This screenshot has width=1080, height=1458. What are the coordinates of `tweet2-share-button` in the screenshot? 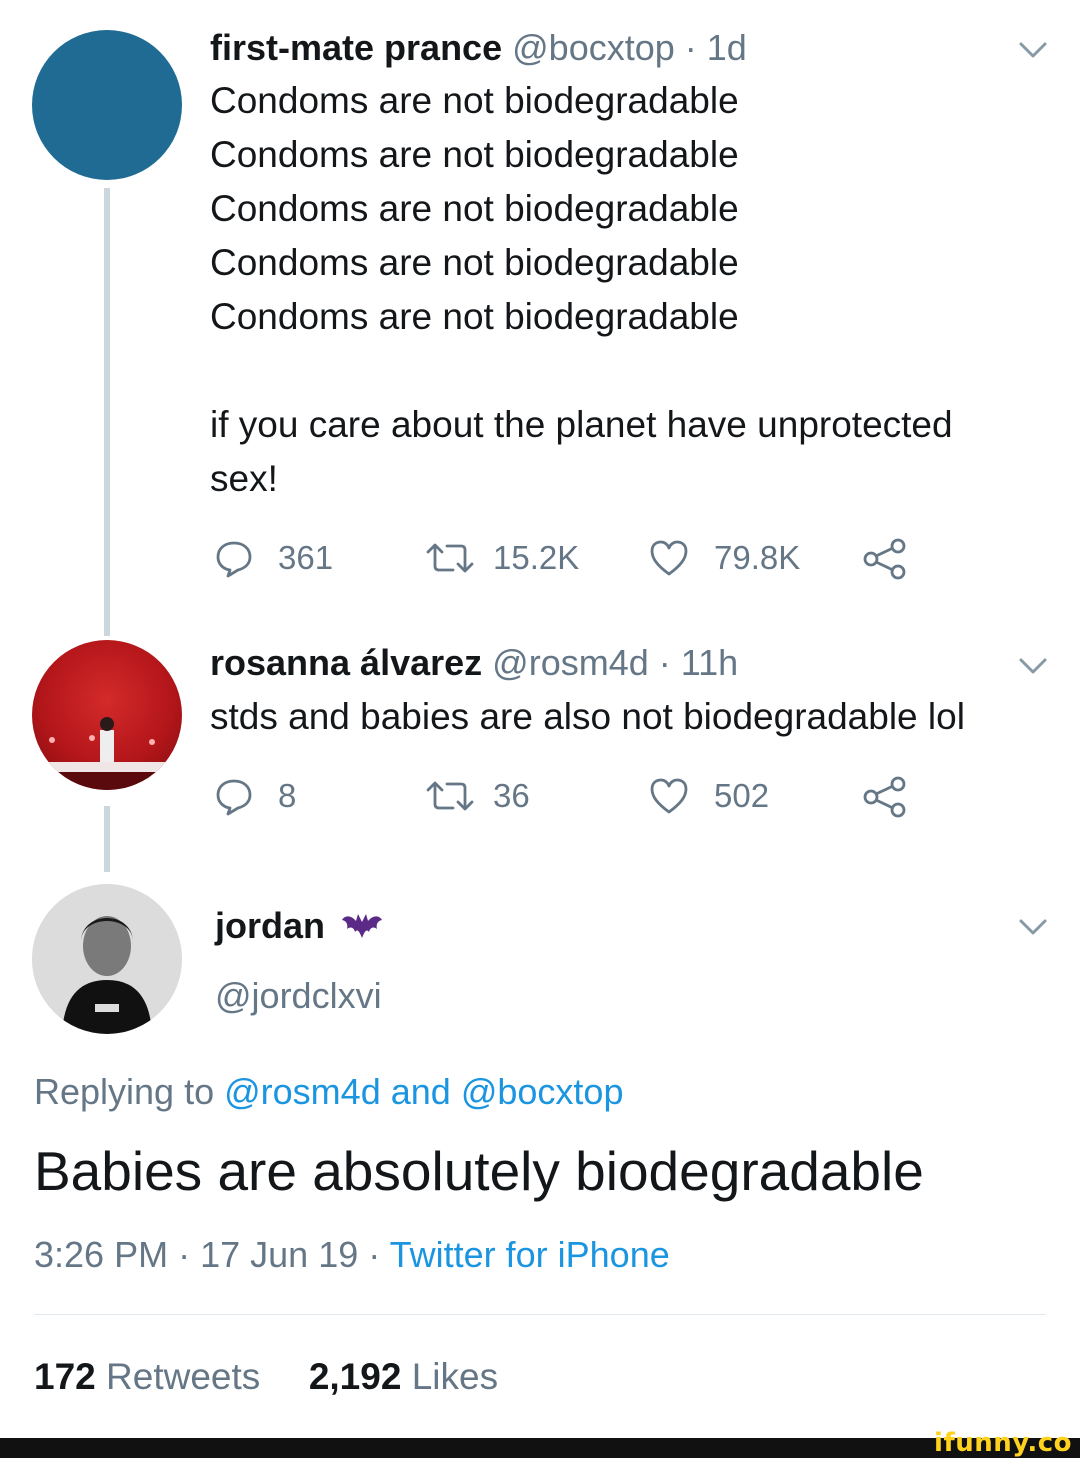 It's located at (885, 797).